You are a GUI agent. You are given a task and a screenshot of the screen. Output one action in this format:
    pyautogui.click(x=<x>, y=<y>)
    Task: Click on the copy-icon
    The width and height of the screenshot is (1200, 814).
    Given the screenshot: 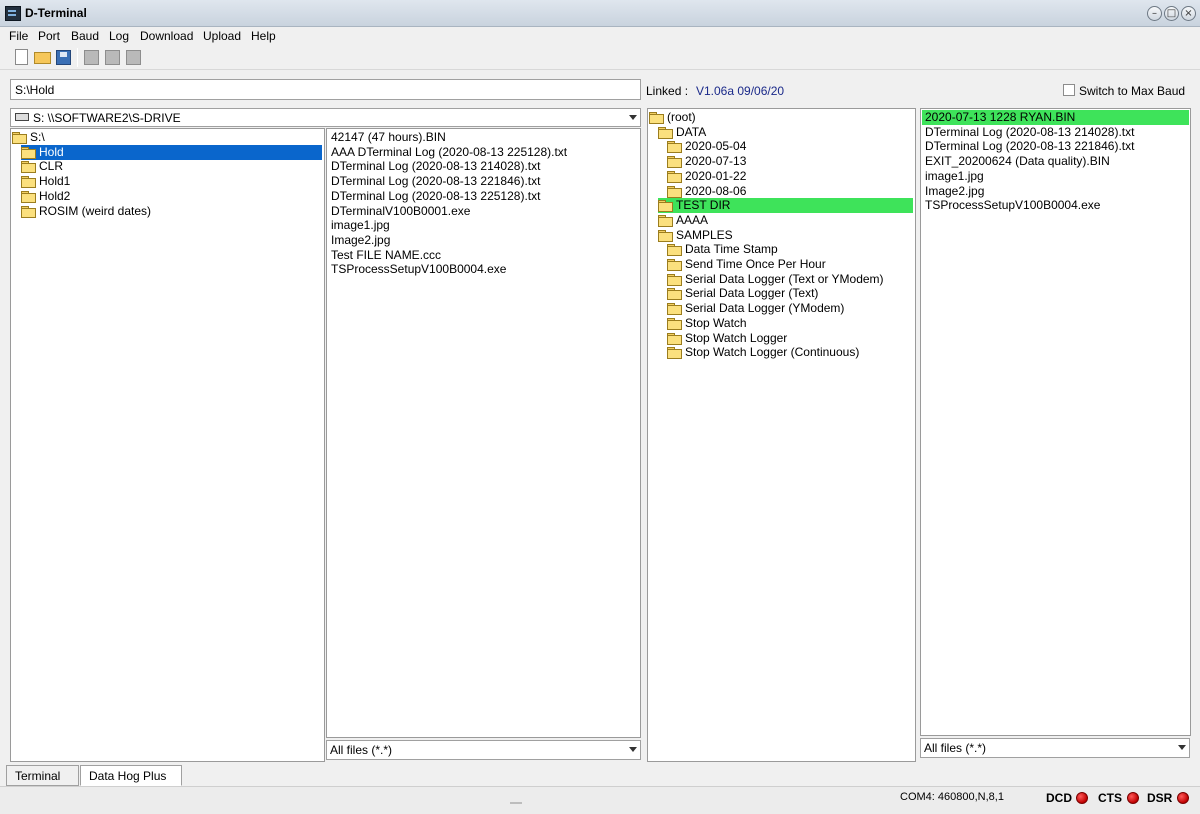 What is the action you would take?
    pyautogui.click(x=112, y=57)
    